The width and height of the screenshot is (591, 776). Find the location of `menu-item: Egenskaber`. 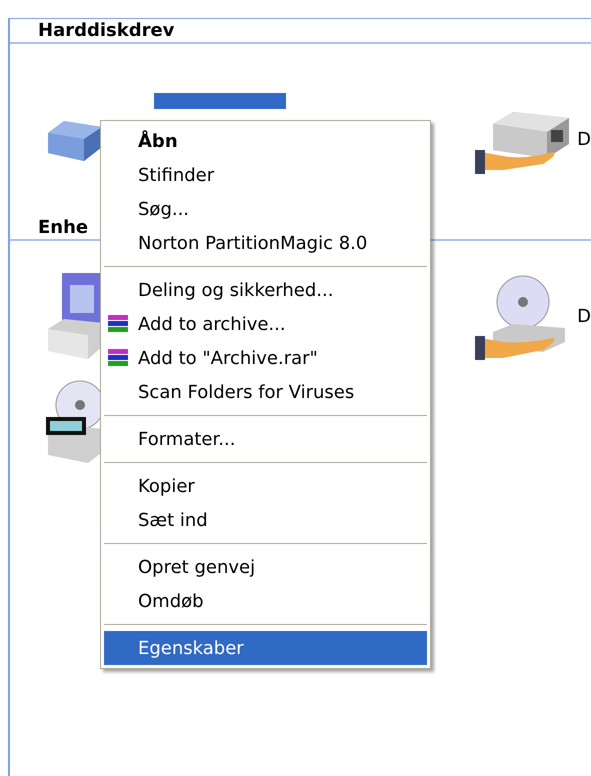

menu-item: Egenskaber is located at coordinates (265, 648).